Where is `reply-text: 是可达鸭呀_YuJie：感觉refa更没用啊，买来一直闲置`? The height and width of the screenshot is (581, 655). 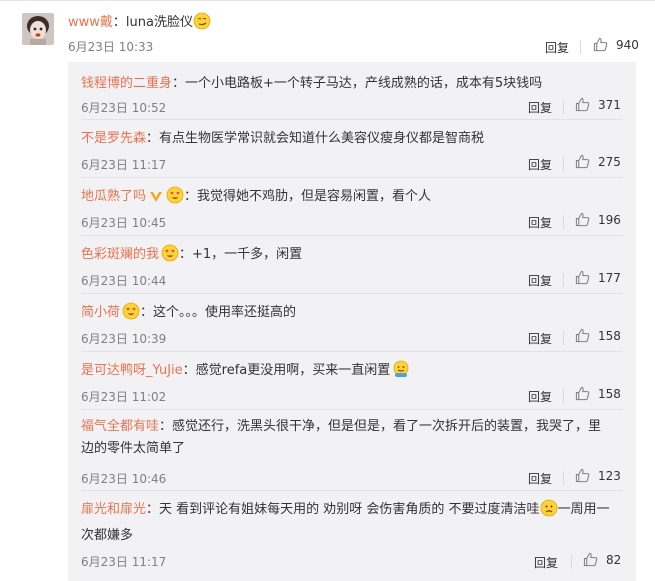
reply-text: 是可达鸭呀_YuJie：感觉refa更没用啊，买来一直闲置 is located at coordinates (351, 373).